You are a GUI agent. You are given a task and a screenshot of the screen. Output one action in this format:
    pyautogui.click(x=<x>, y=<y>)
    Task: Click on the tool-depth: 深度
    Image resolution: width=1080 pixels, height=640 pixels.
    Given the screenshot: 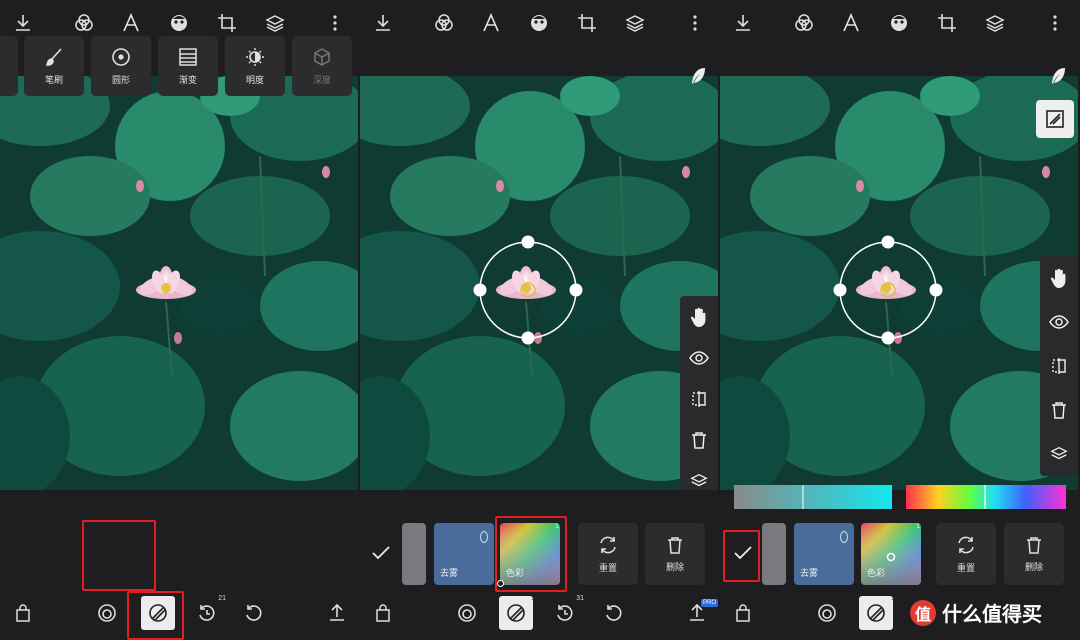 What is the action you would take?
    pyautogui.click(x=322, y=66)
    